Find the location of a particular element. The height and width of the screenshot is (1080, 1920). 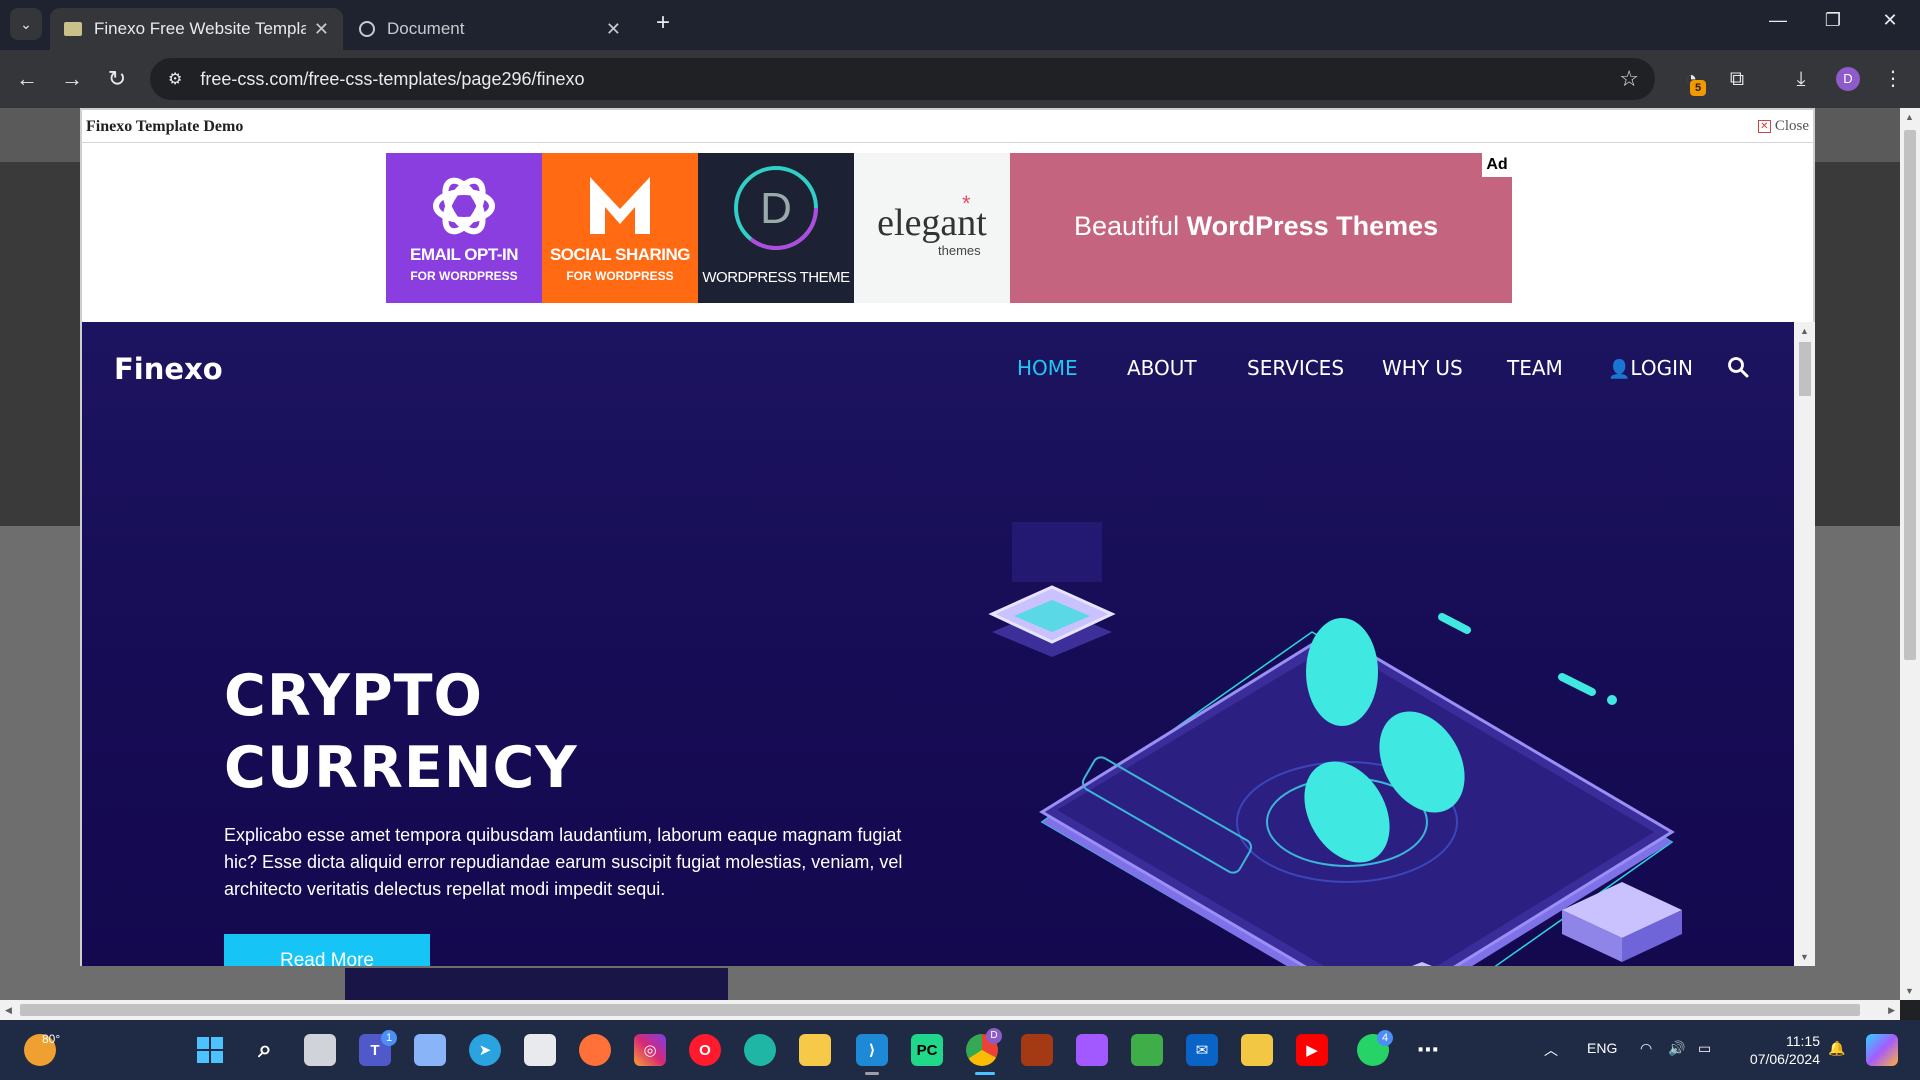

page-horizontal-scrollbar: ◀ ▶ is located at coordinates (950, 1010).